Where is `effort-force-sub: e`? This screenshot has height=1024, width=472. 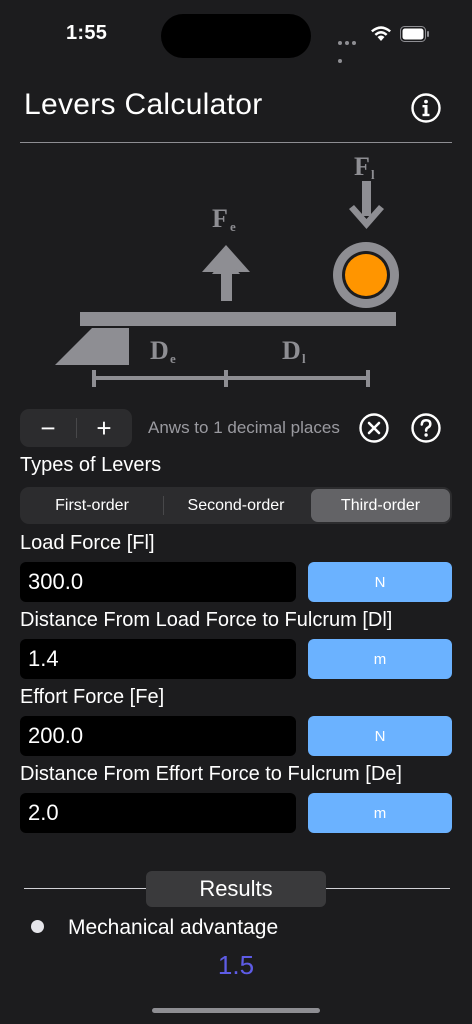
effort-force-sub: e is located at coordinates (233, 226).